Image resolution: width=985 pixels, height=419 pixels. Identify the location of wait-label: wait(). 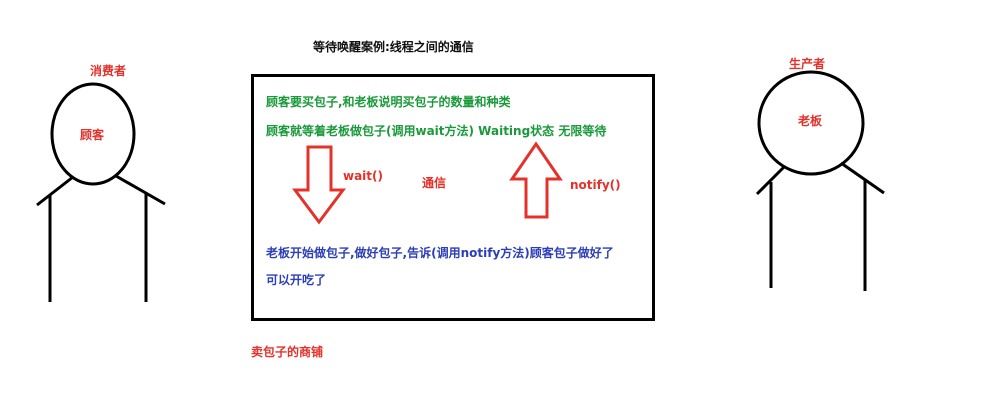
(363, 176).